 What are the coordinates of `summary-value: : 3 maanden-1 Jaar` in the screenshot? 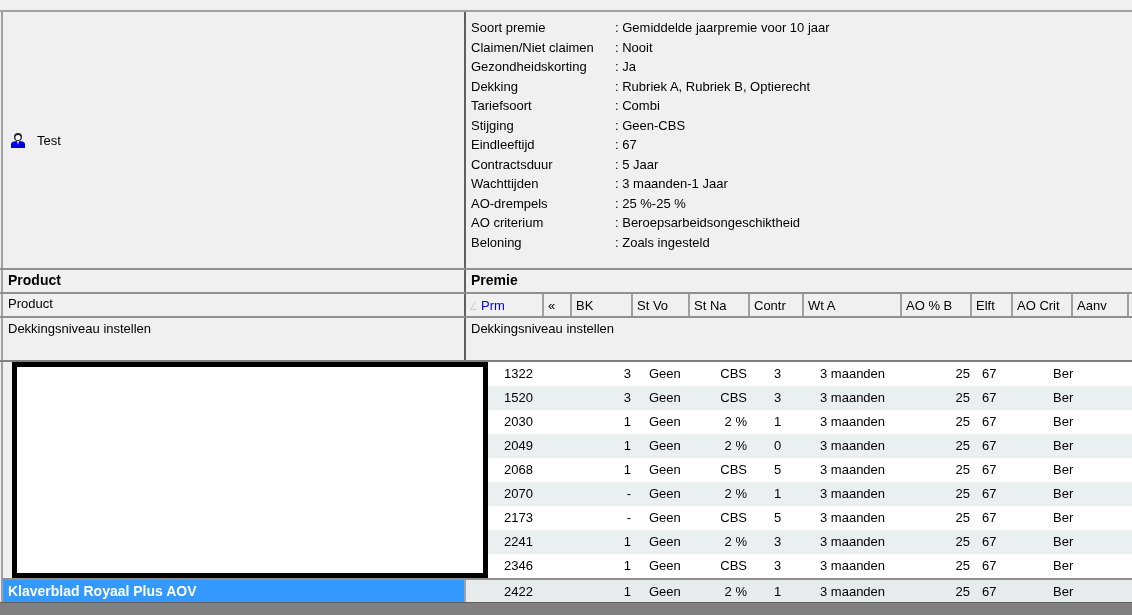 It's located at (671, 183).